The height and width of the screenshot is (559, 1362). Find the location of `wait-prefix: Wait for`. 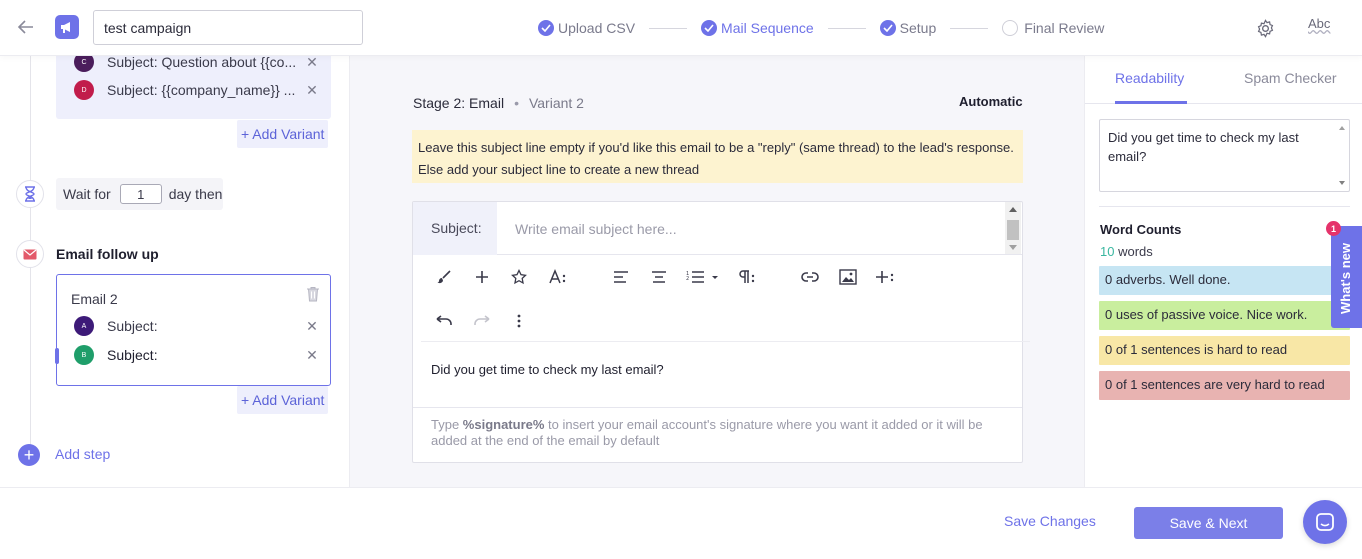

wait-prefix: Wait for is located at coordinates (87, 194).